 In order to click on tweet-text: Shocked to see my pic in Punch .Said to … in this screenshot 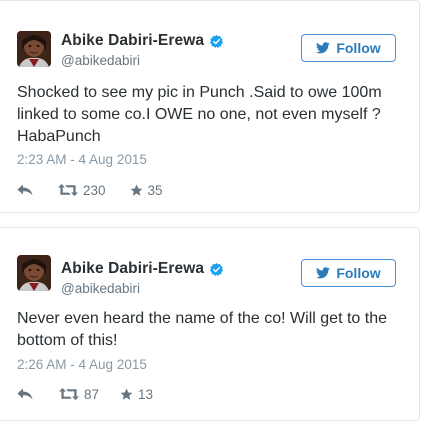, I will do `click(212, 115)`.